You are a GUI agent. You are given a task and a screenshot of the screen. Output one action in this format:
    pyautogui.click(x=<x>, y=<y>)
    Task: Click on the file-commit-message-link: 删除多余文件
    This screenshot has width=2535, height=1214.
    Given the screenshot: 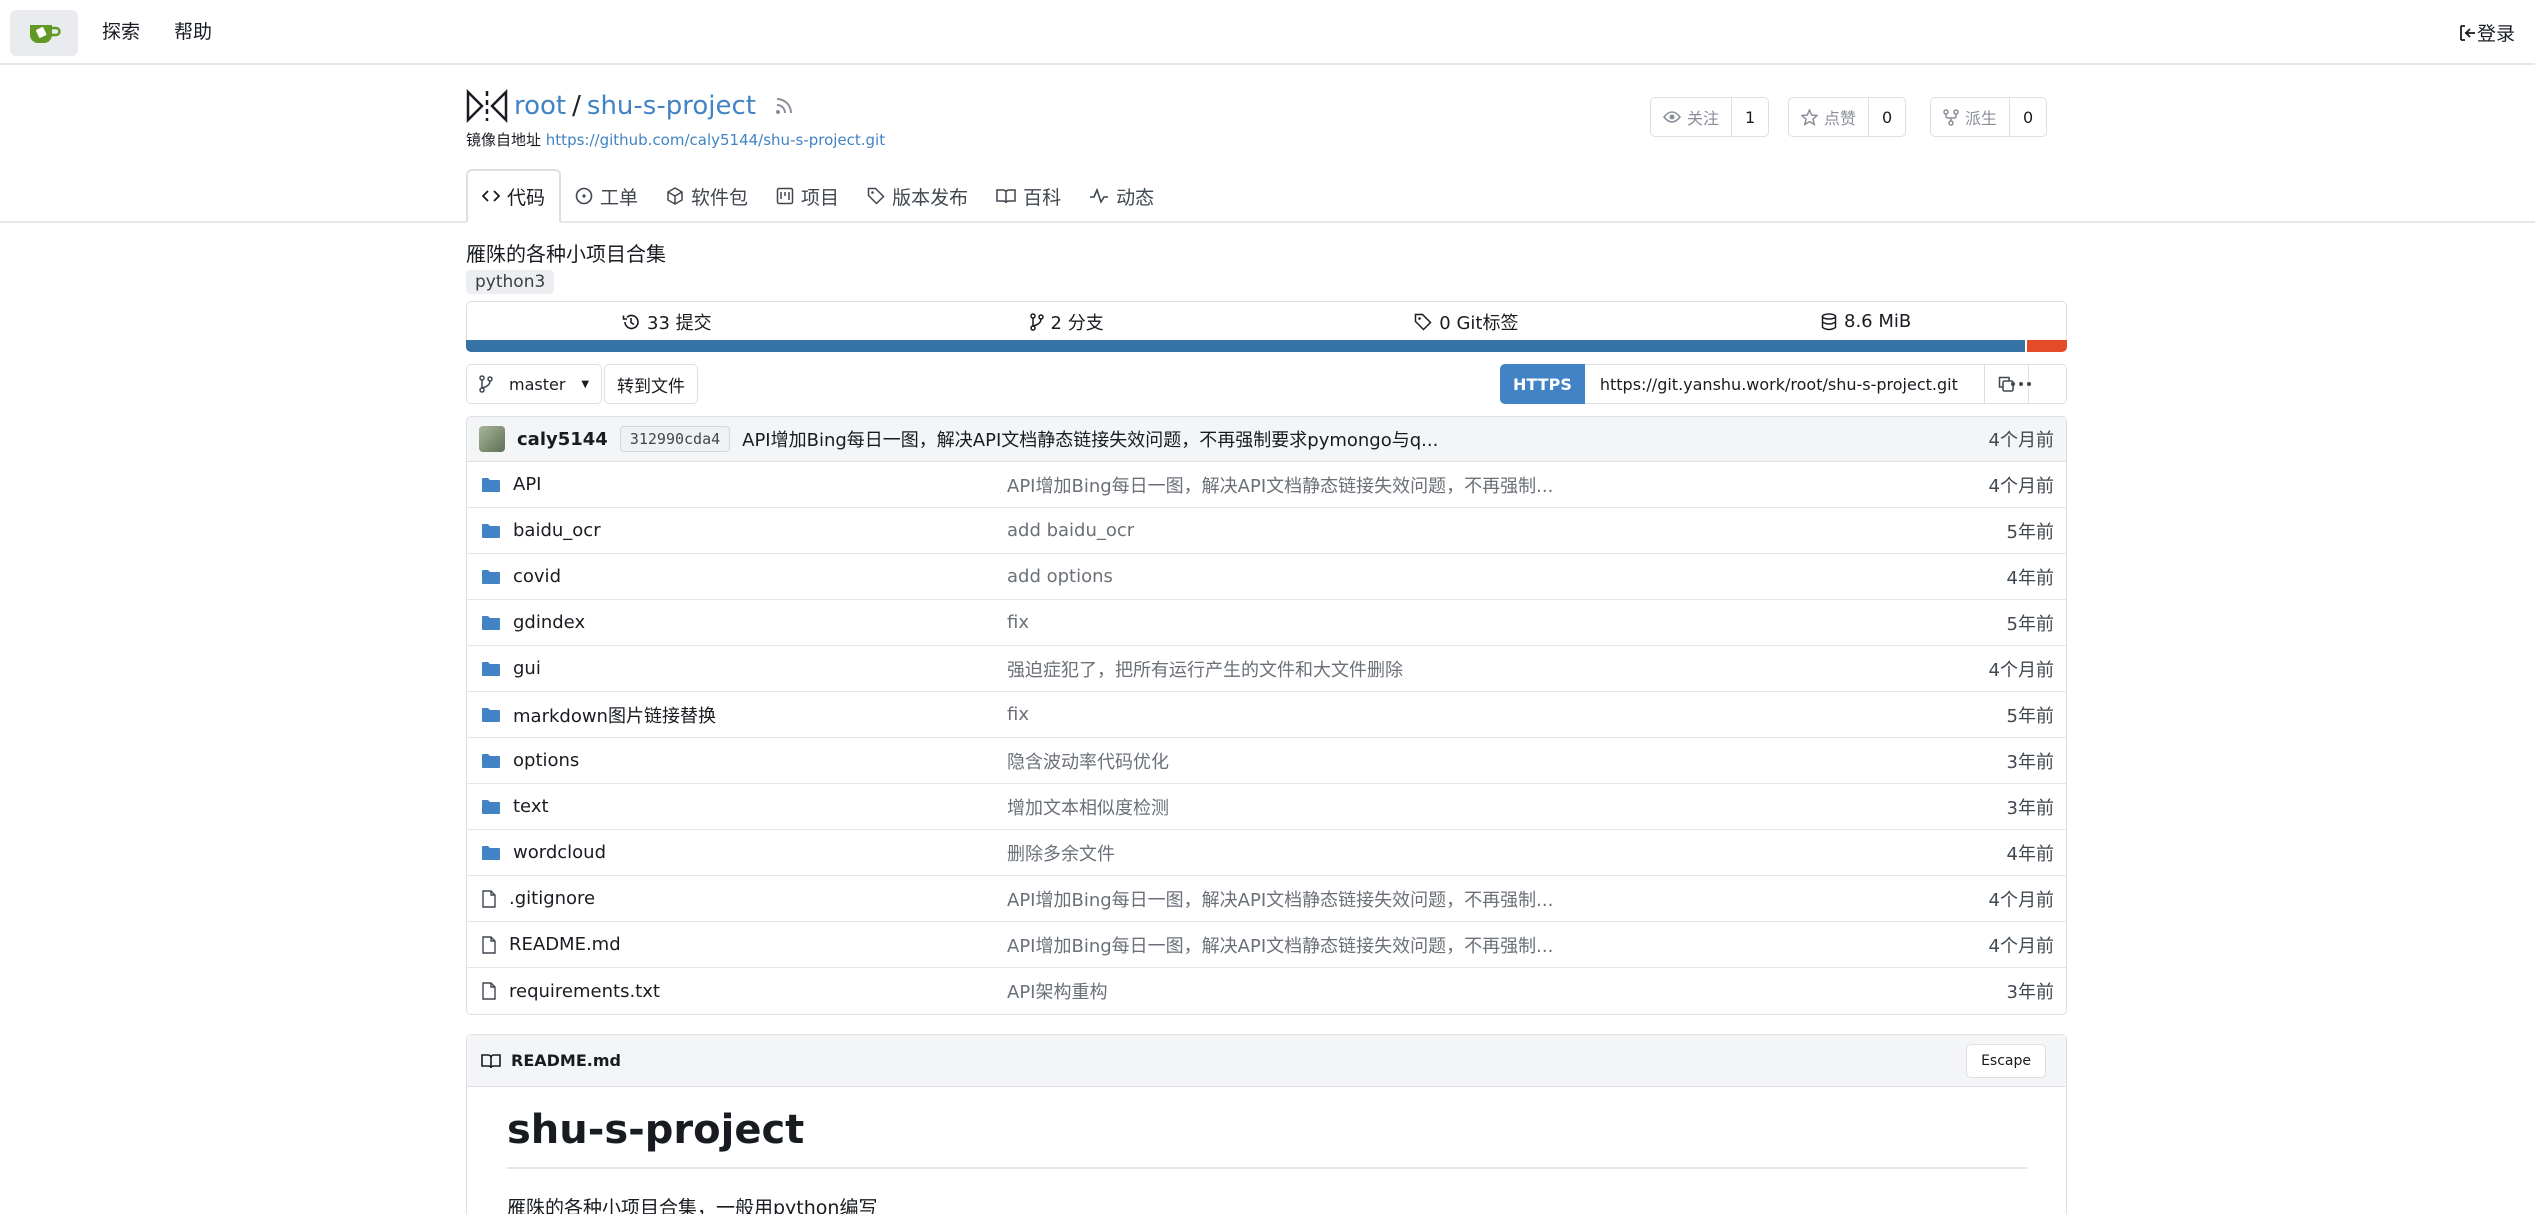 What is the action you would take?
    pyautogui.click(x=1061, y=853)
    